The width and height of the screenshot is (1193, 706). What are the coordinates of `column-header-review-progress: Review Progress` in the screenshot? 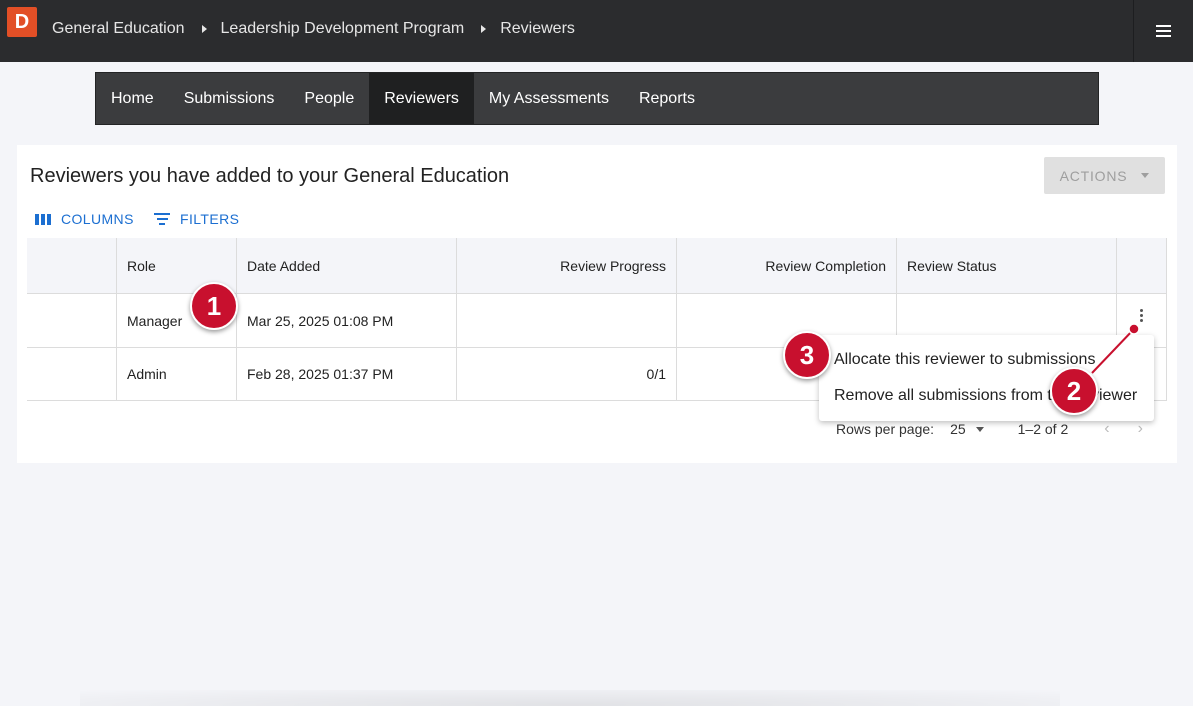 It's located at (567, 265).